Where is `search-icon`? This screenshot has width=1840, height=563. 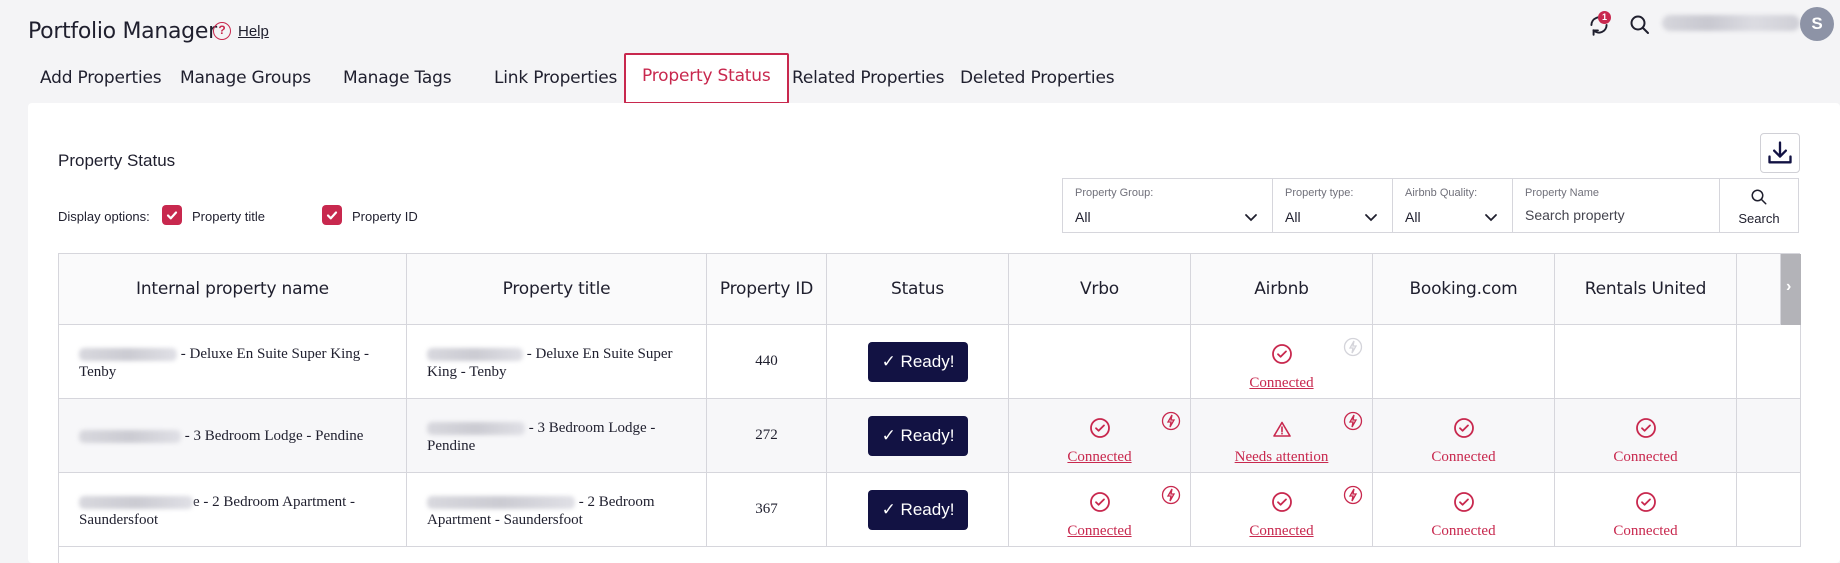
search-icon is located at coordinates (1640, 25).